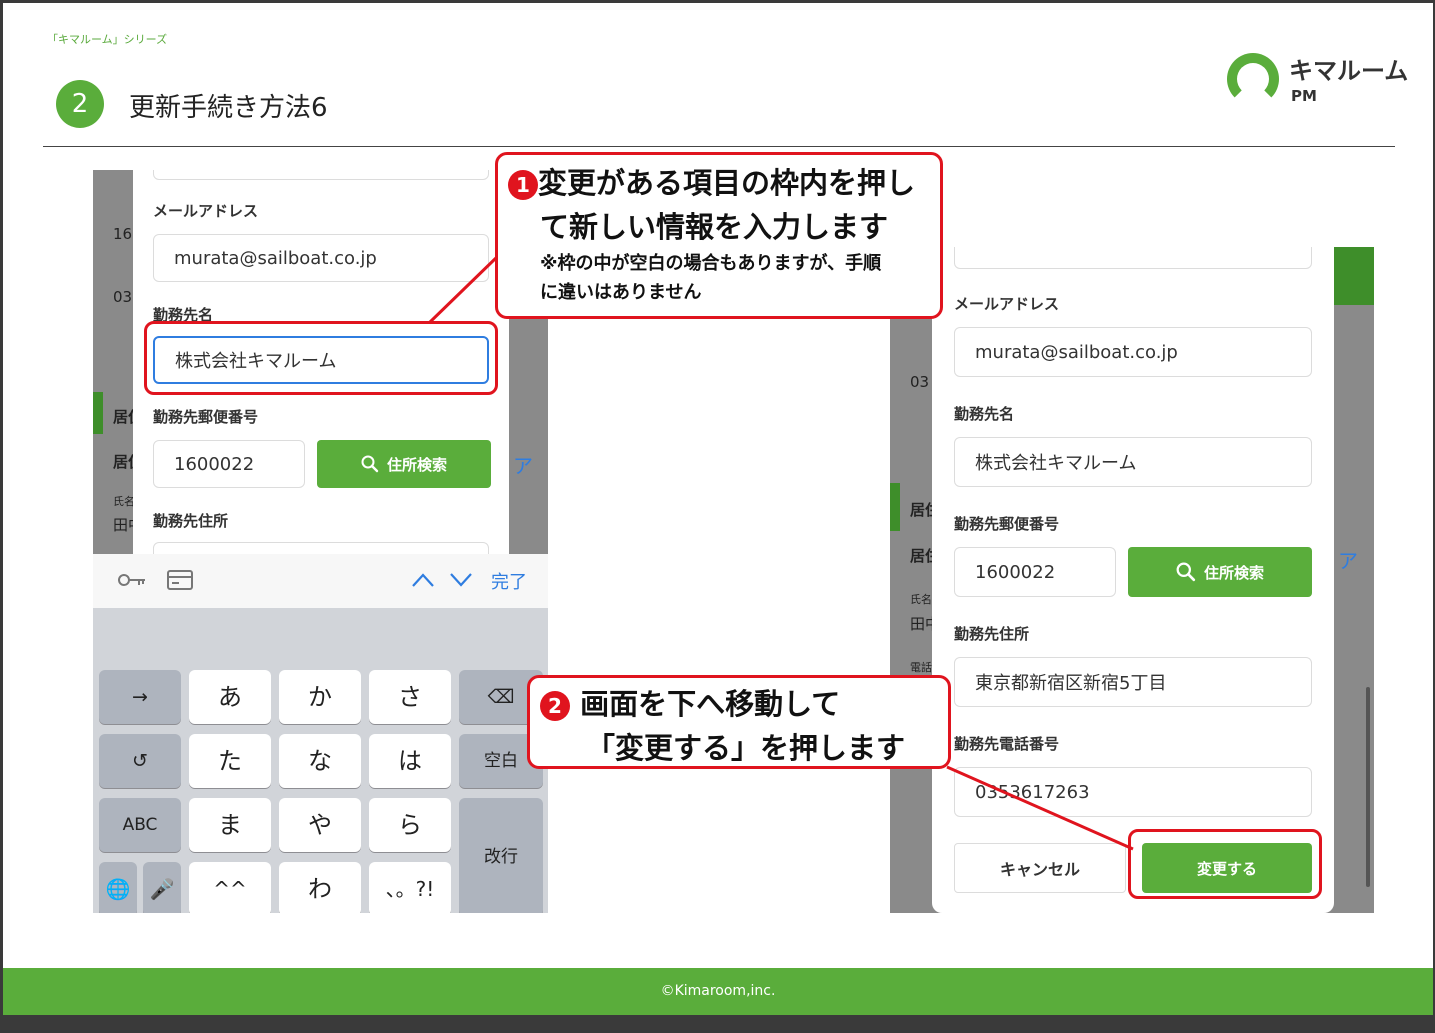  I want to click on callout-1-note-2: に違いはありません, so click(621, 292).